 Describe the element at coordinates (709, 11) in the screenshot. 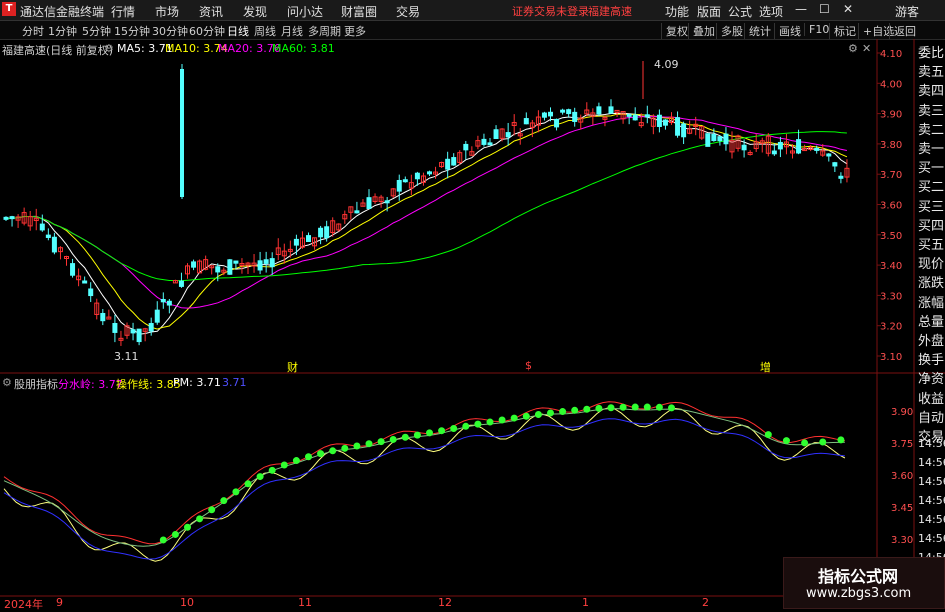

I see `menu-layout: 版面` at that location.